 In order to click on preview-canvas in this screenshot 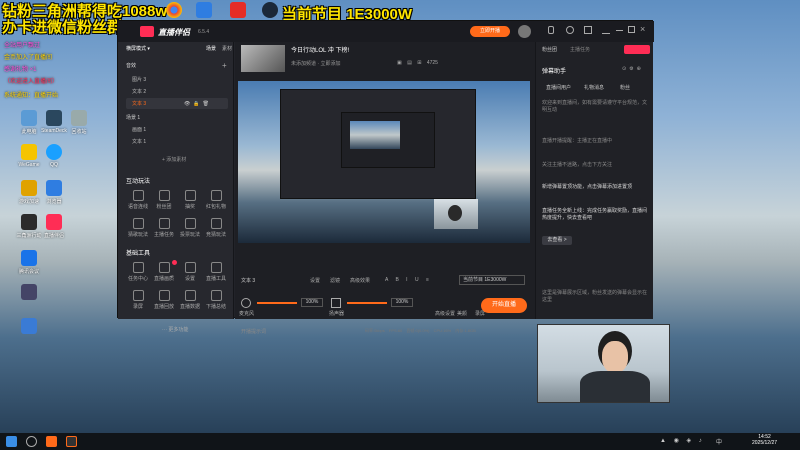, I will do `click(384, 162)`.